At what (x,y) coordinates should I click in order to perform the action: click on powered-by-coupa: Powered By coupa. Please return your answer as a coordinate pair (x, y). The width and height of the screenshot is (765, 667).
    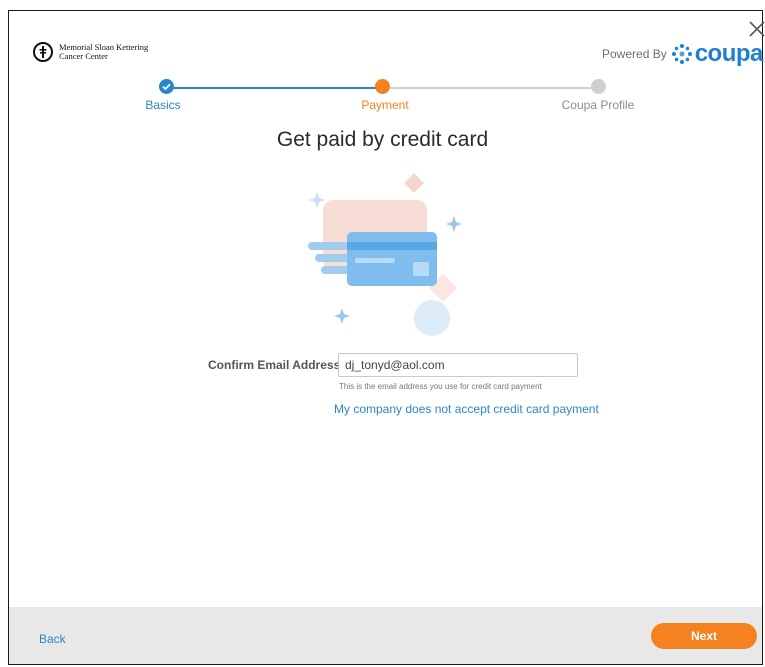
    Looking at the image, I should click on (682, 54).